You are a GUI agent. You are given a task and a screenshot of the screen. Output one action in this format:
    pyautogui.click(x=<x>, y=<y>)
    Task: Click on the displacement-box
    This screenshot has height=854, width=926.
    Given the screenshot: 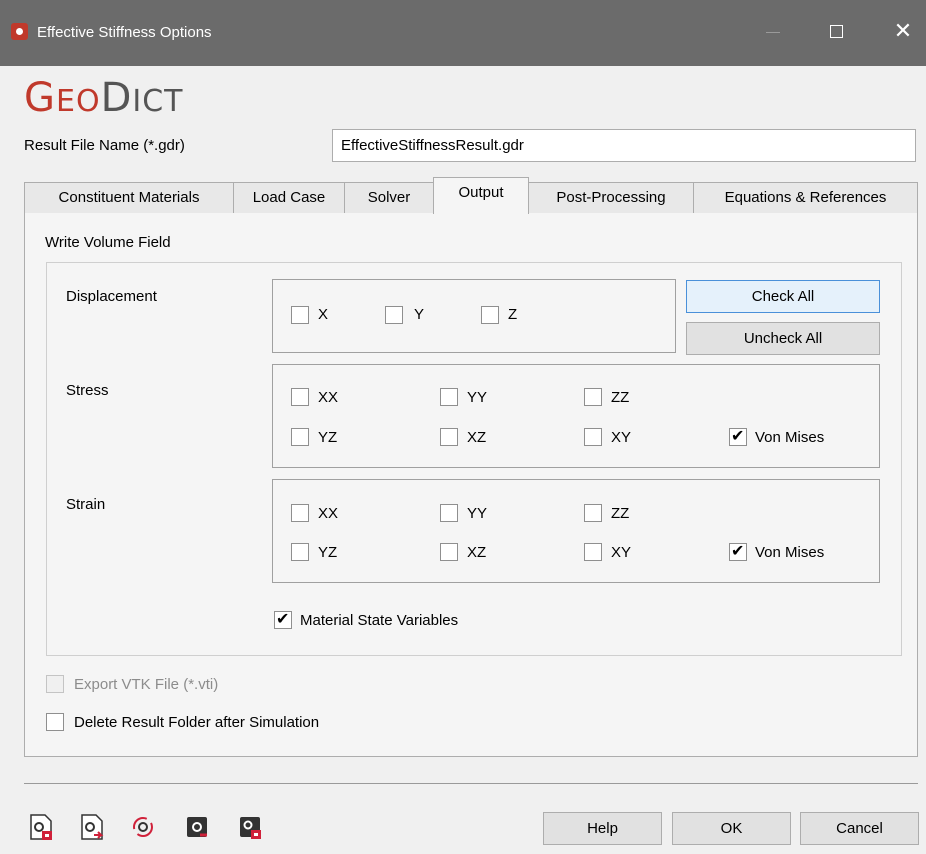 What is the action you would take?
    pyautogui.click(x=474, y=316)
    